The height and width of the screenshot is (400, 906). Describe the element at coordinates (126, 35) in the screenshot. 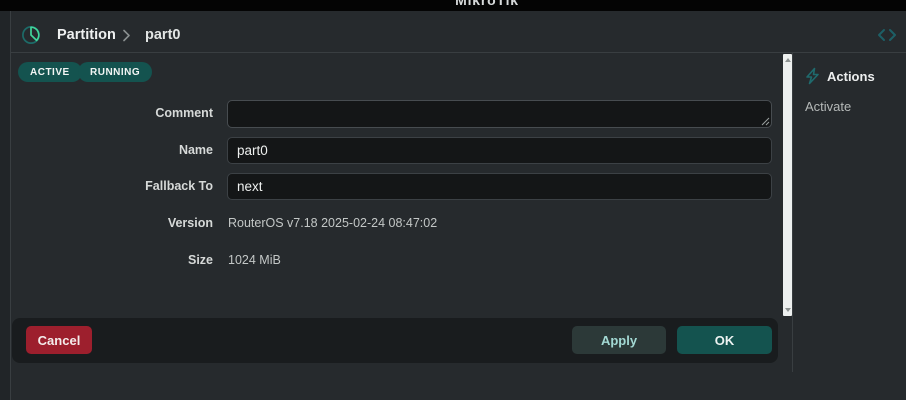

I see `breadcrumb-chevron-icon` at that location.